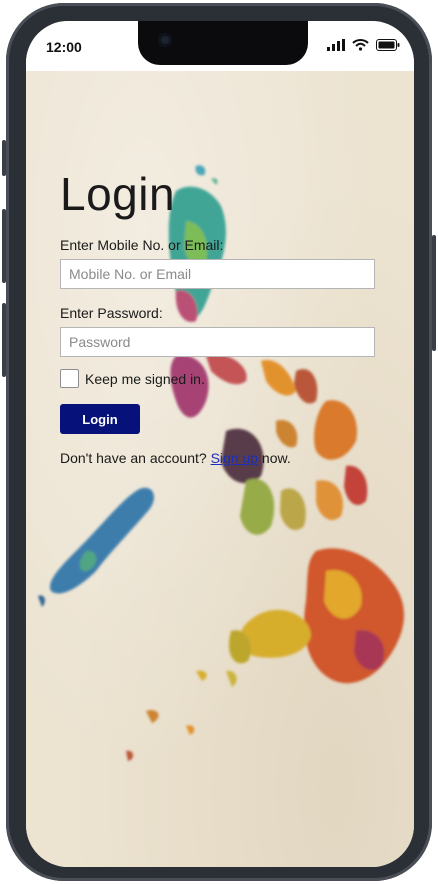 This screenshot has width=438, height=884. What do you see at coordinates (388, 45) in the screenshot?
I see `battery-icon` at bounding box center [388, 45].